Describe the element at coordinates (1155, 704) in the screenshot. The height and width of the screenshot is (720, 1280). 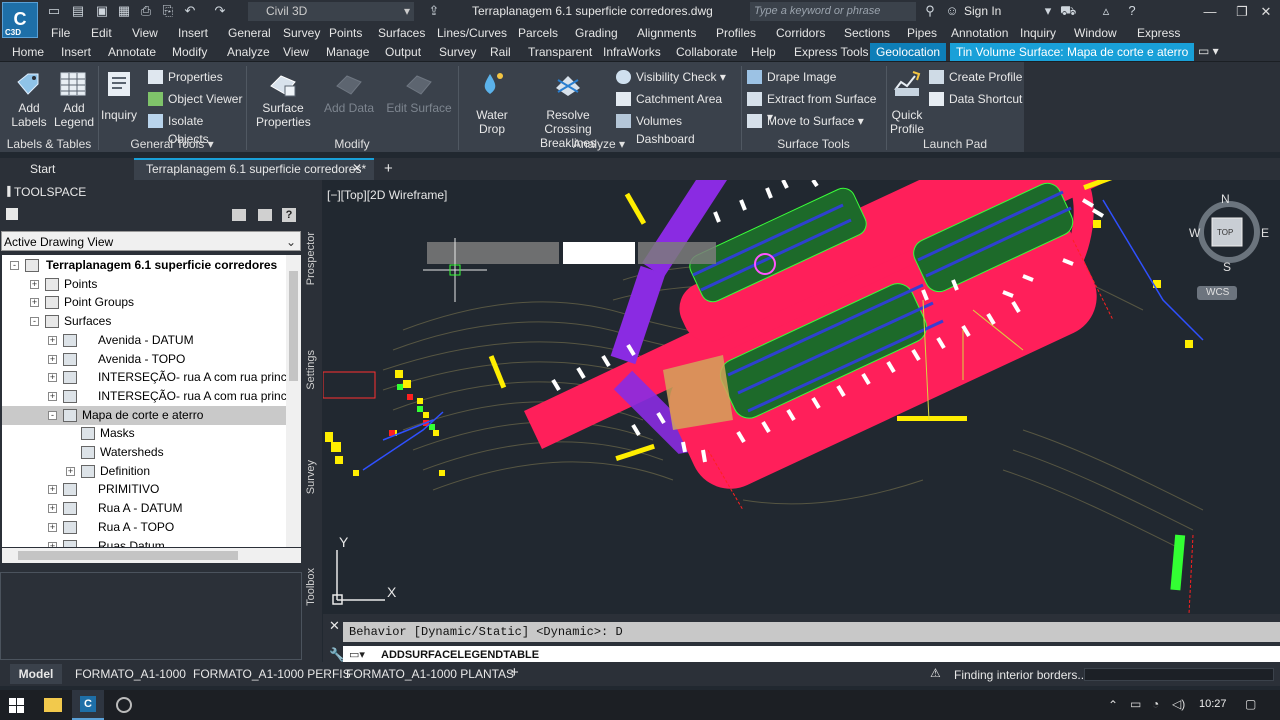
I see `network-icon: ◔` at that location.